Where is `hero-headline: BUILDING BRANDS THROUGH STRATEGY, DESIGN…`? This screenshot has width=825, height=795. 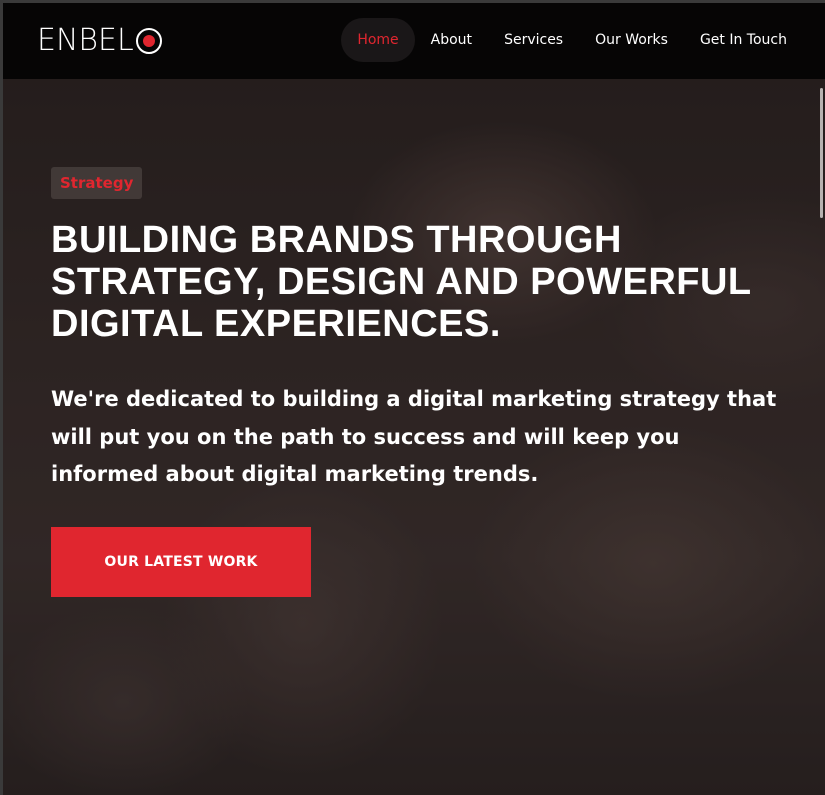 hero-headline: BUILDING BRANDS THROUGH STRATEGY, DESIGN… is located at coordinates (401, 282).